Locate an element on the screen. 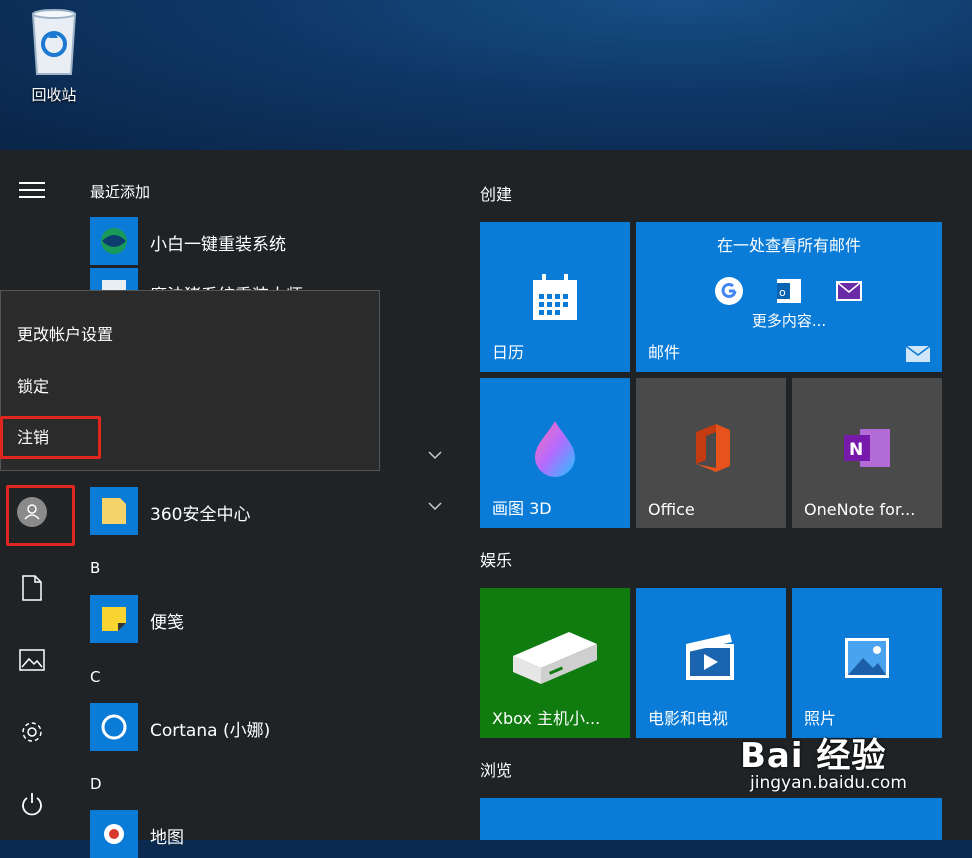 The width and height of the screenshot is (972, 858). mail-badge-icon is located at coordinates (918, 354).